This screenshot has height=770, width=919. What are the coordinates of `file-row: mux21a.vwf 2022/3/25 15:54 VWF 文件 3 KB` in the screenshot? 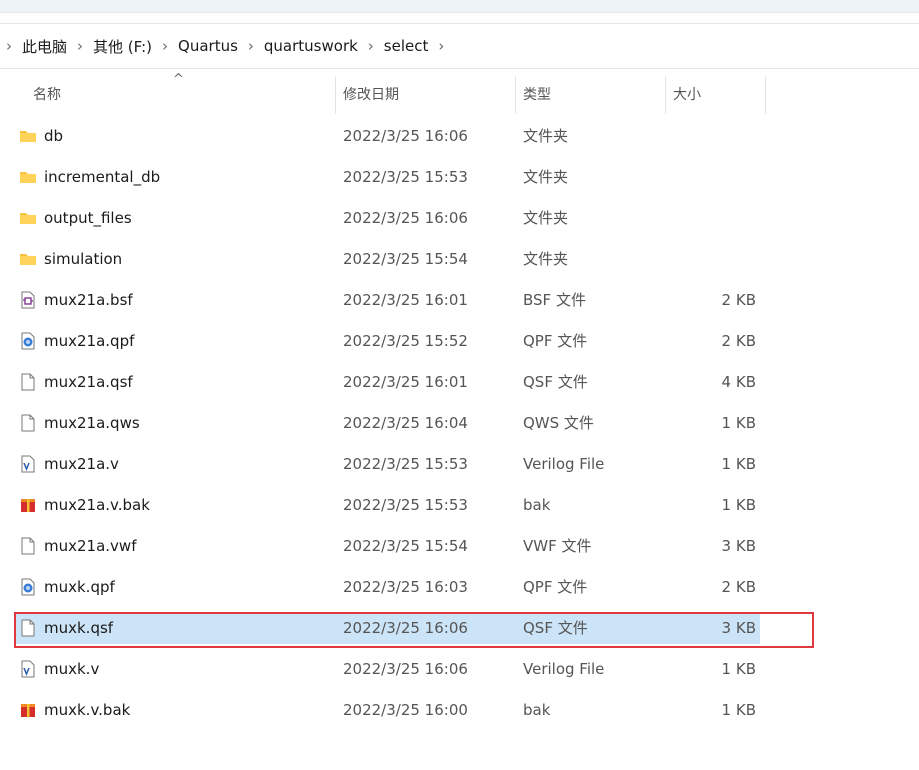 It's located at (387, 546).